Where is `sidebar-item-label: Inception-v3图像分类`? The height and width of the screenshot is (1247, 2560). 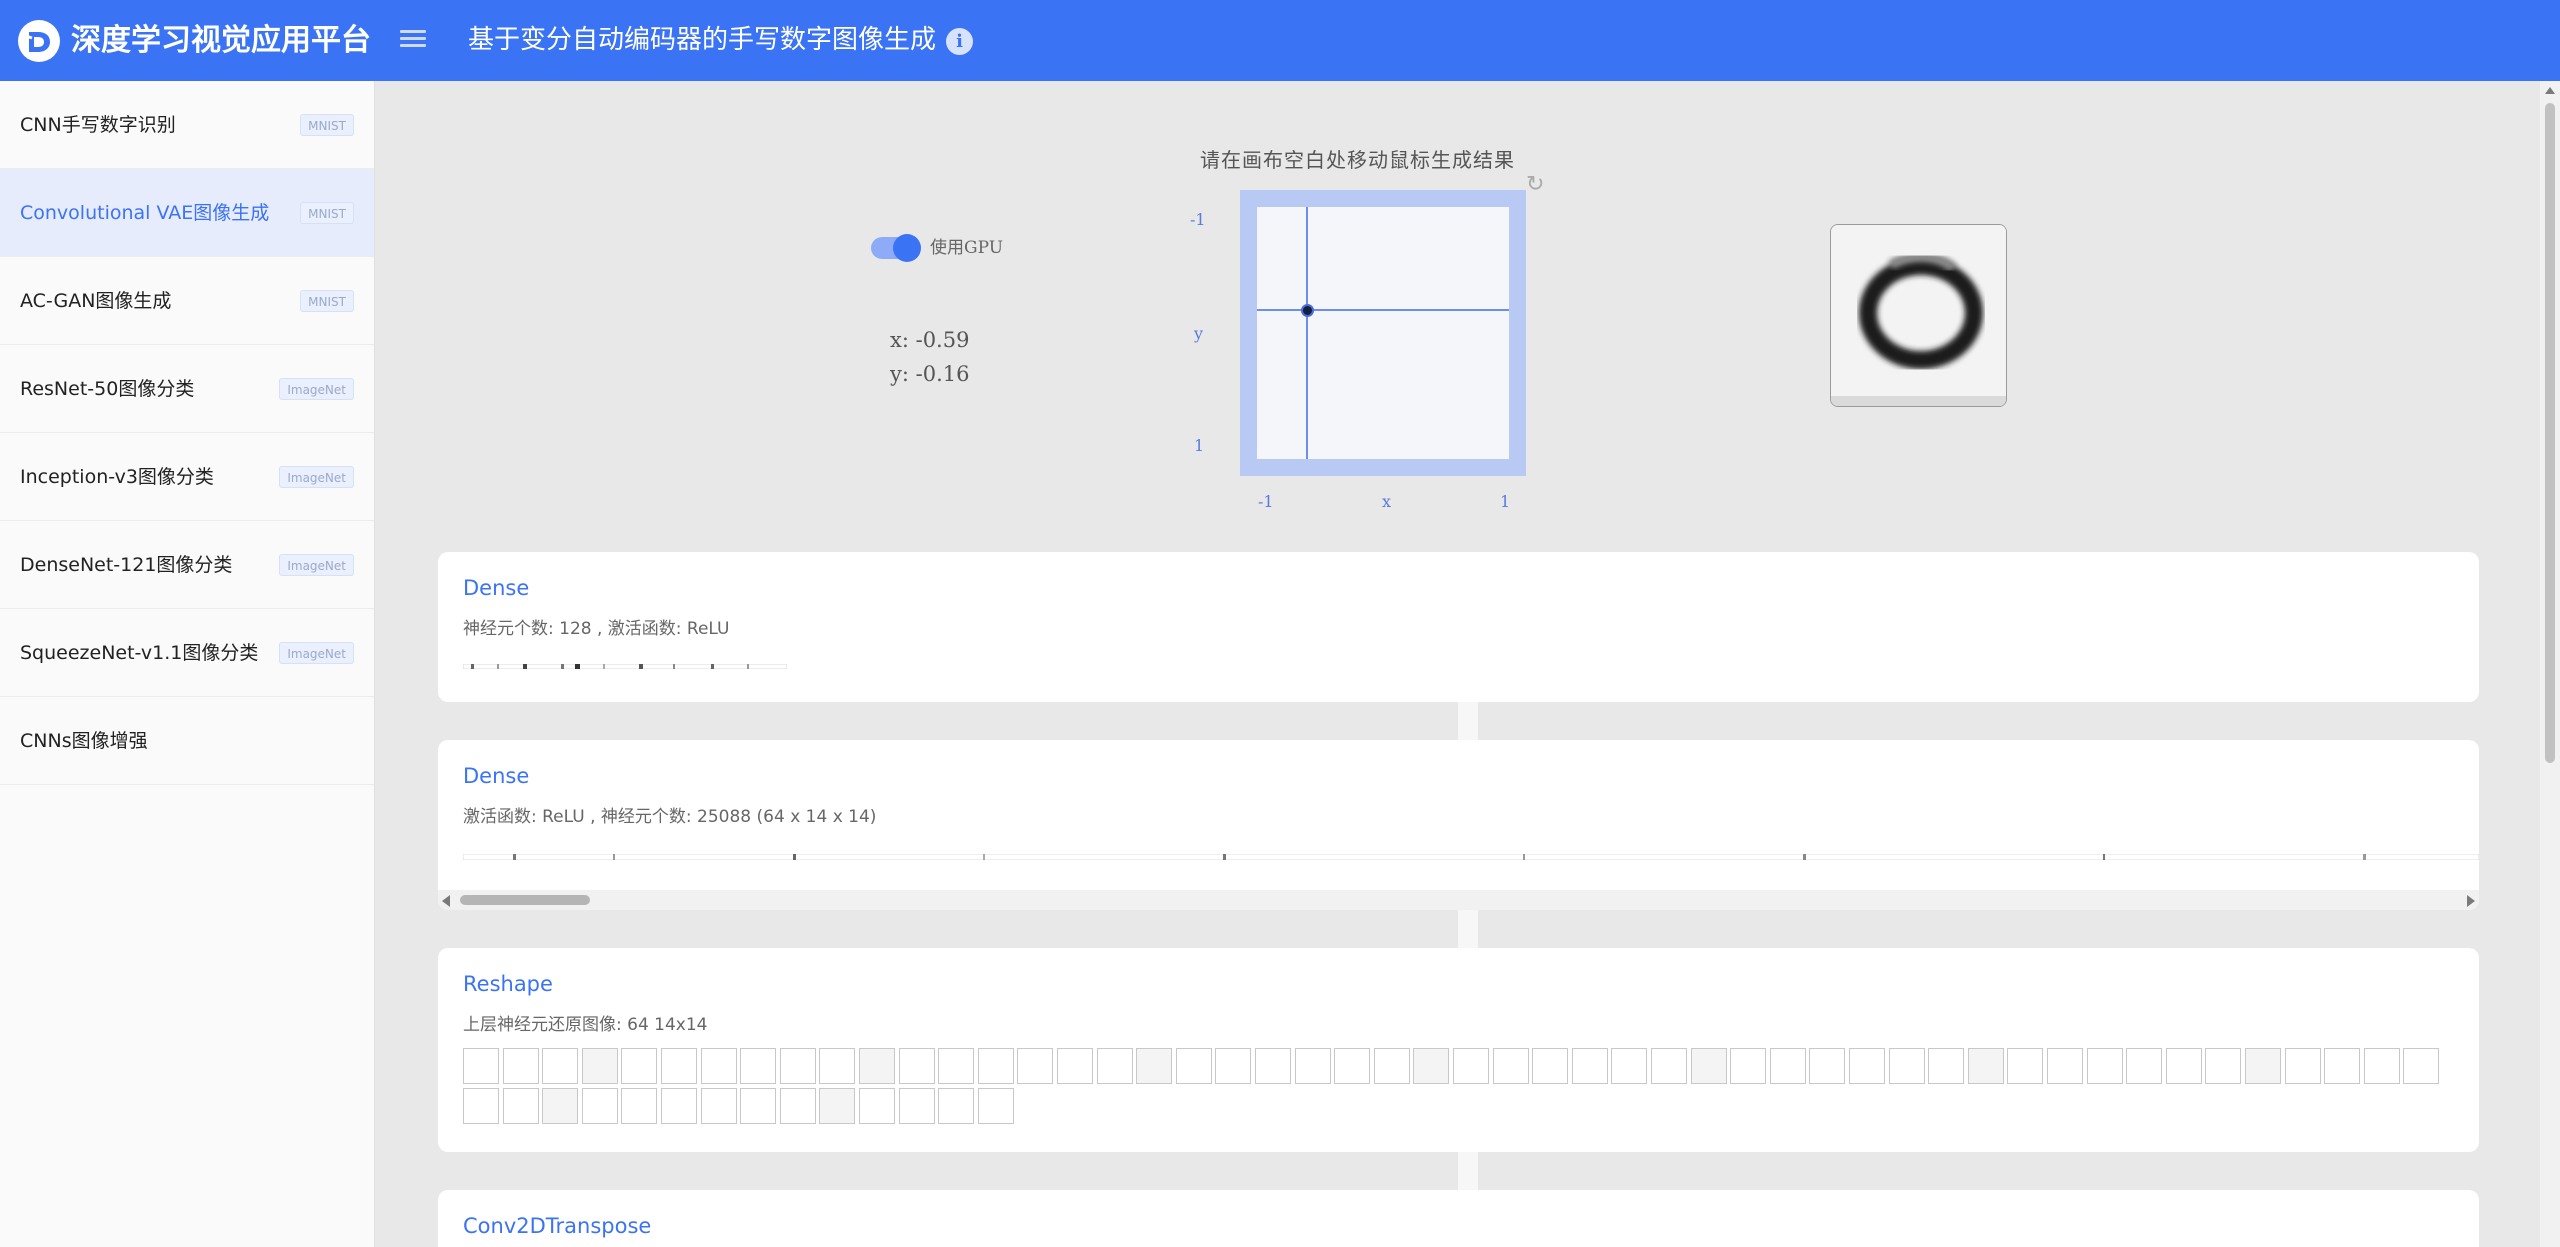 sidebar-item-label: Inception-v3图像分类 is located at coordinates (117, 477).